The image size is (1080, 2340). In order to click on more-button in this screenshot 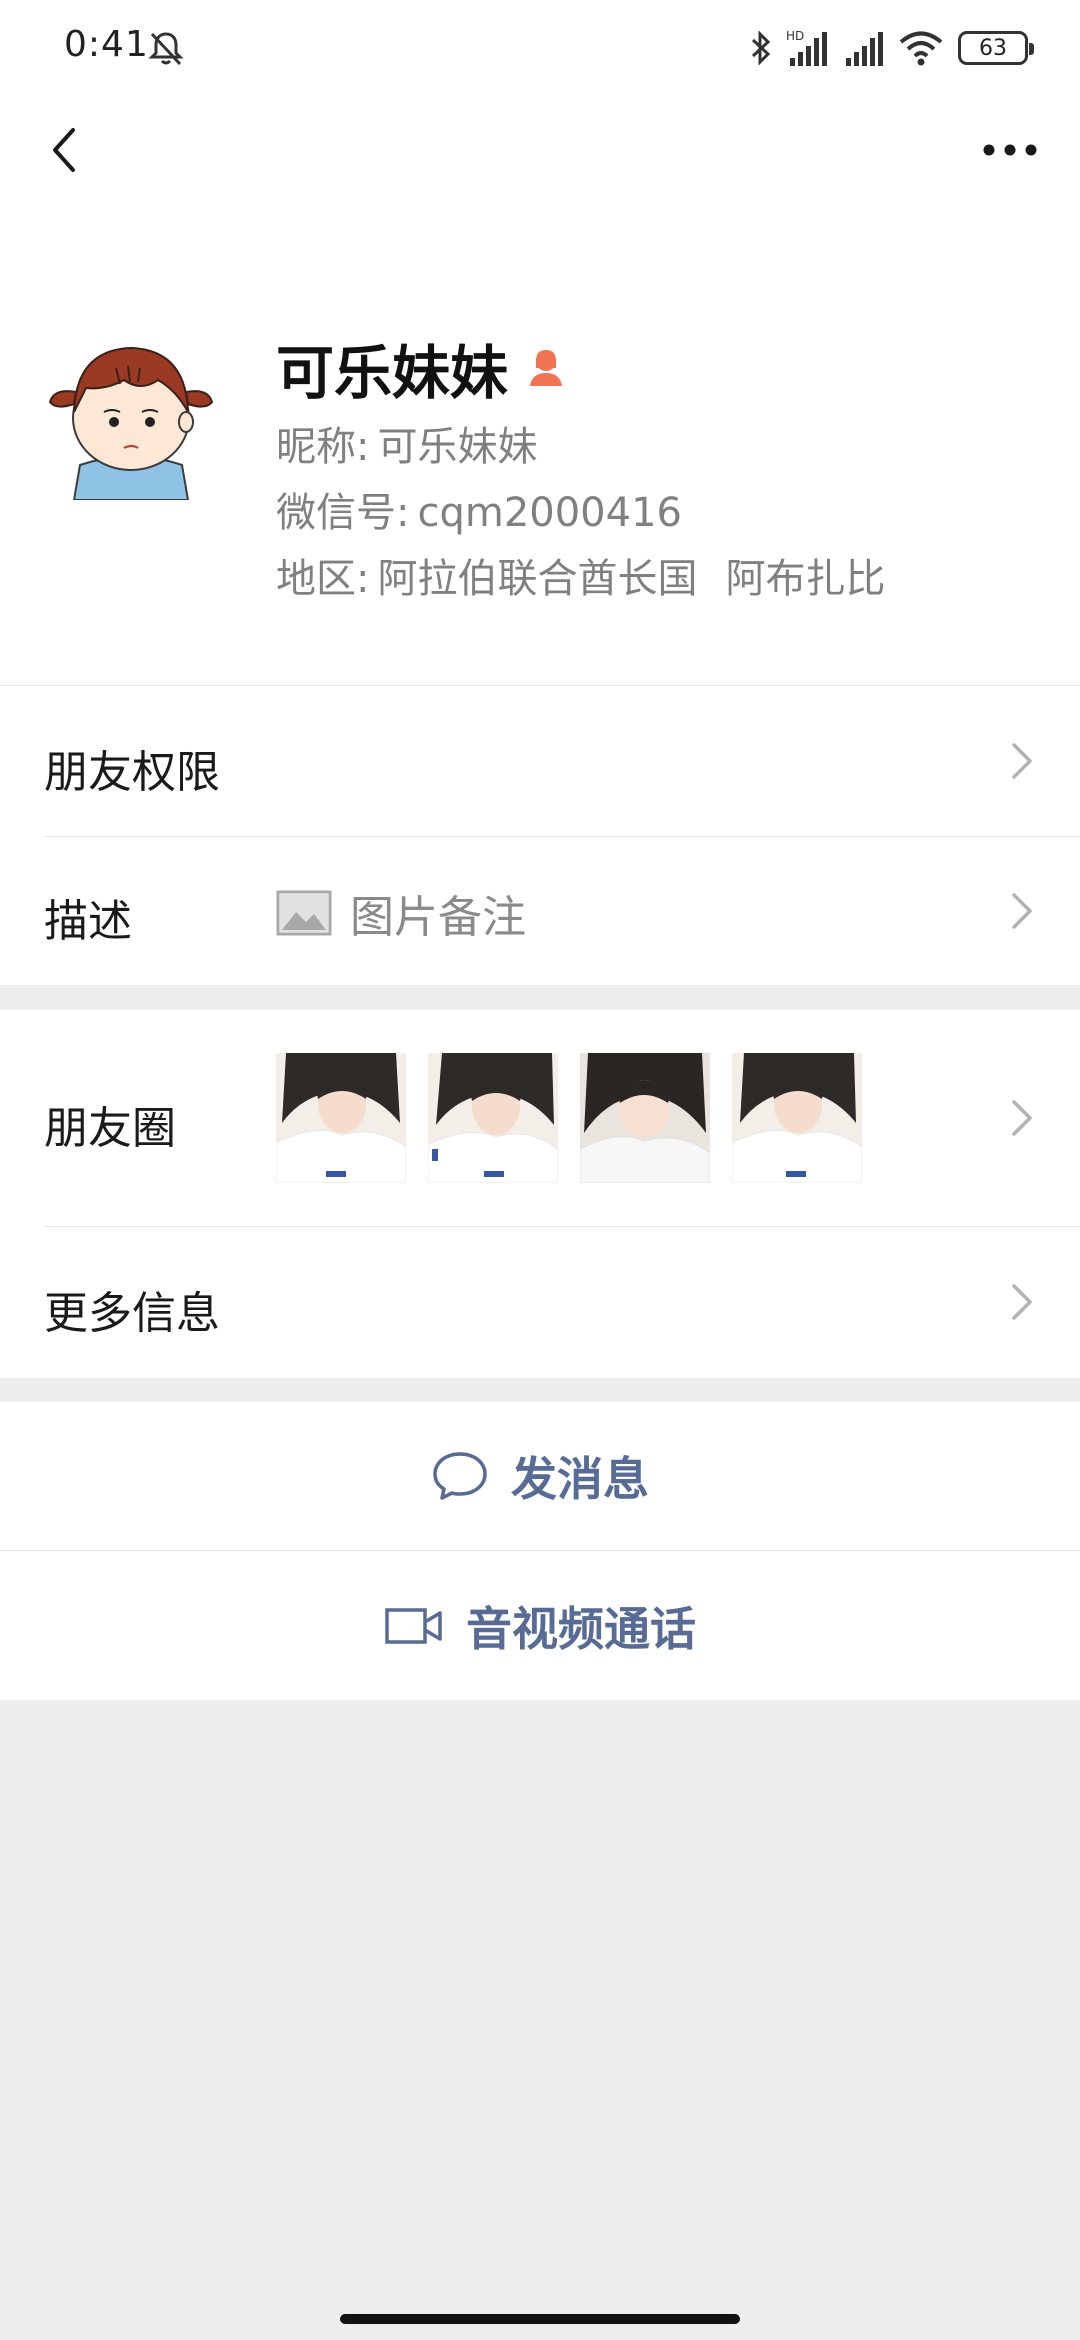, I will do `click(1010, 150)`.